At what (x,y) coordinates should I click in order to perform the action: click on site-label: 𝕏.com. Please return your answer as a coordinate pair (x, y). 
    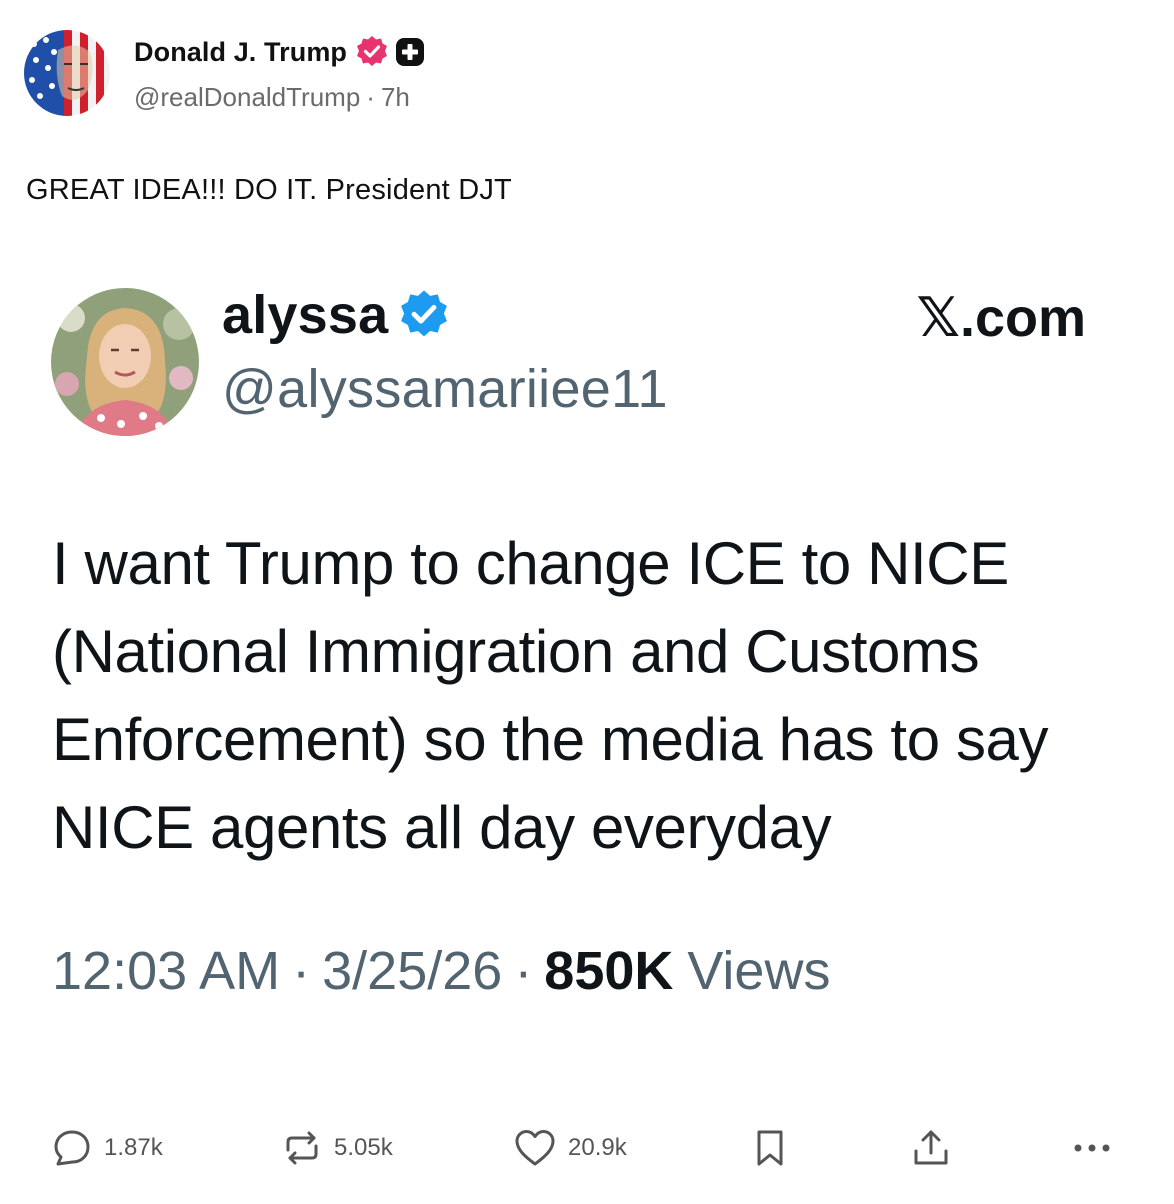
    Looking at the image, I should click on (1001, 317).